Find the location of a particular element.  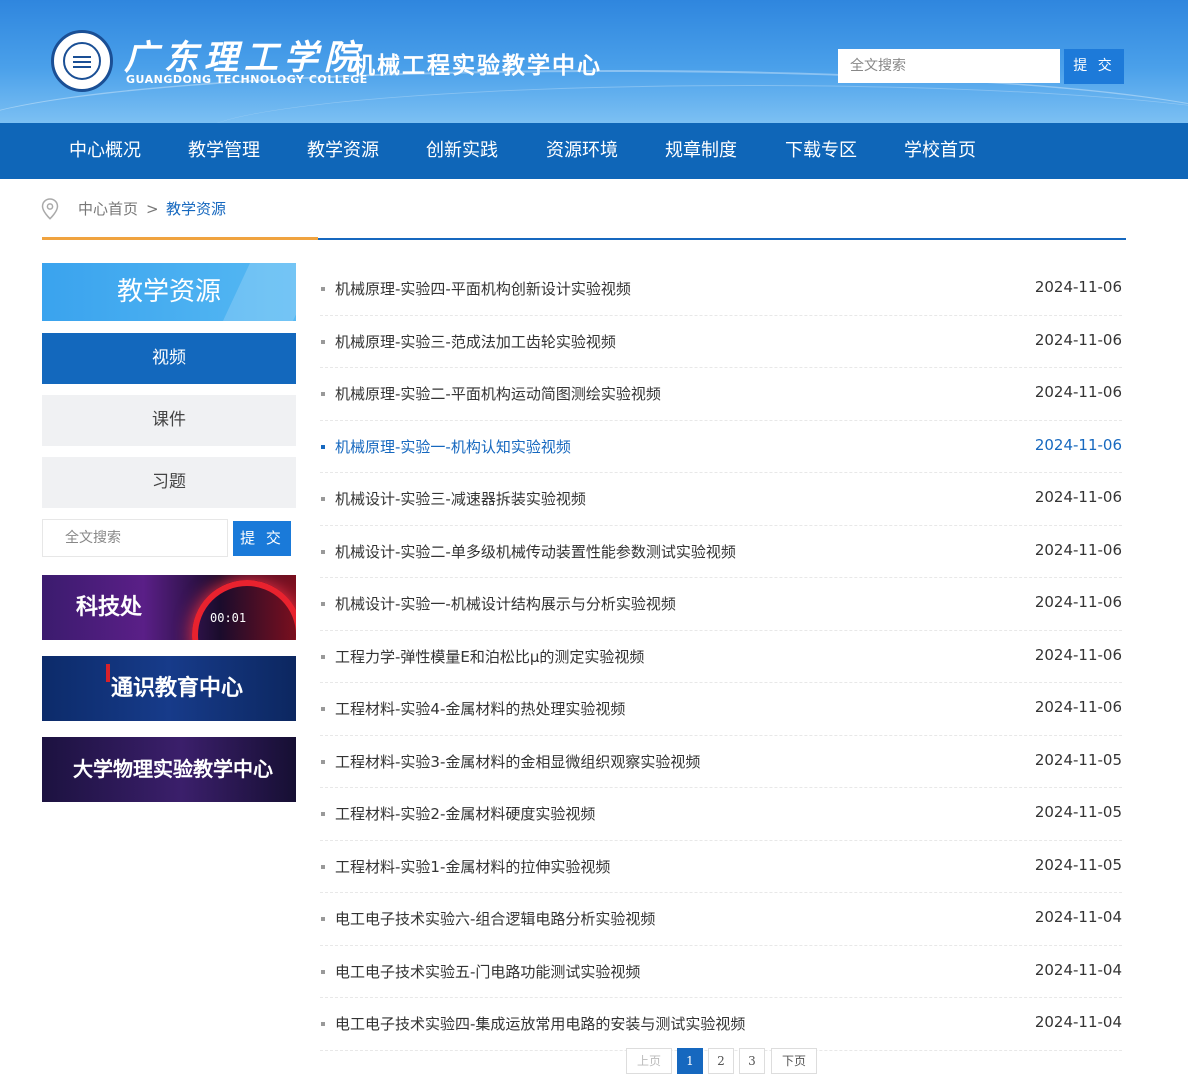

sidebar-item-exercises: 习题 is located at coordinates (169, 482).